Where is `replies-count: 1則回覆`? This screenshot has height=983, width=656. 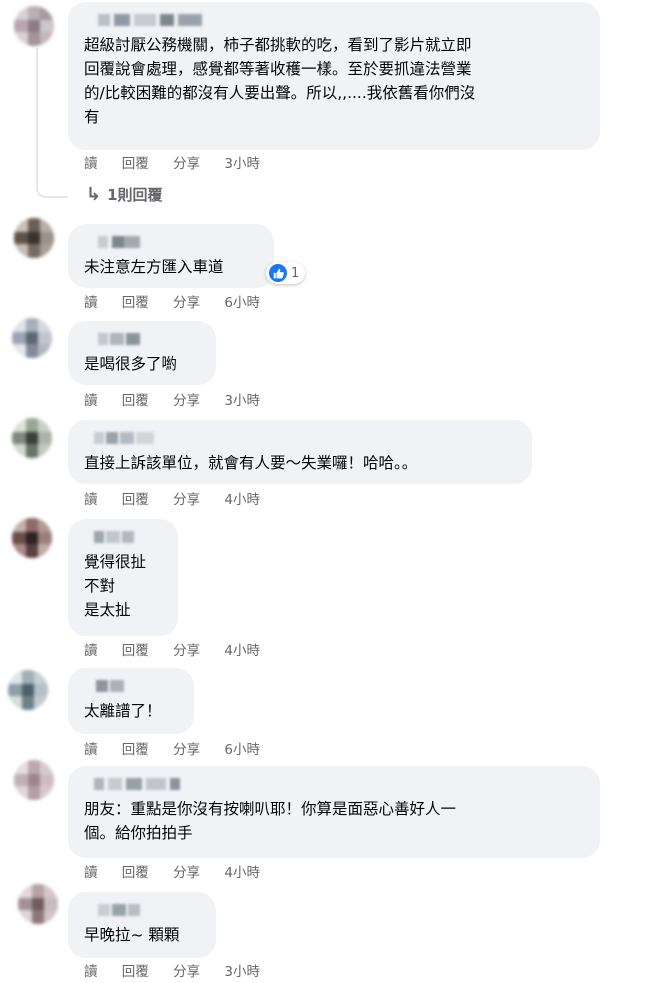
replies-count: 1則回覆 is located at coordinates (135, 195).